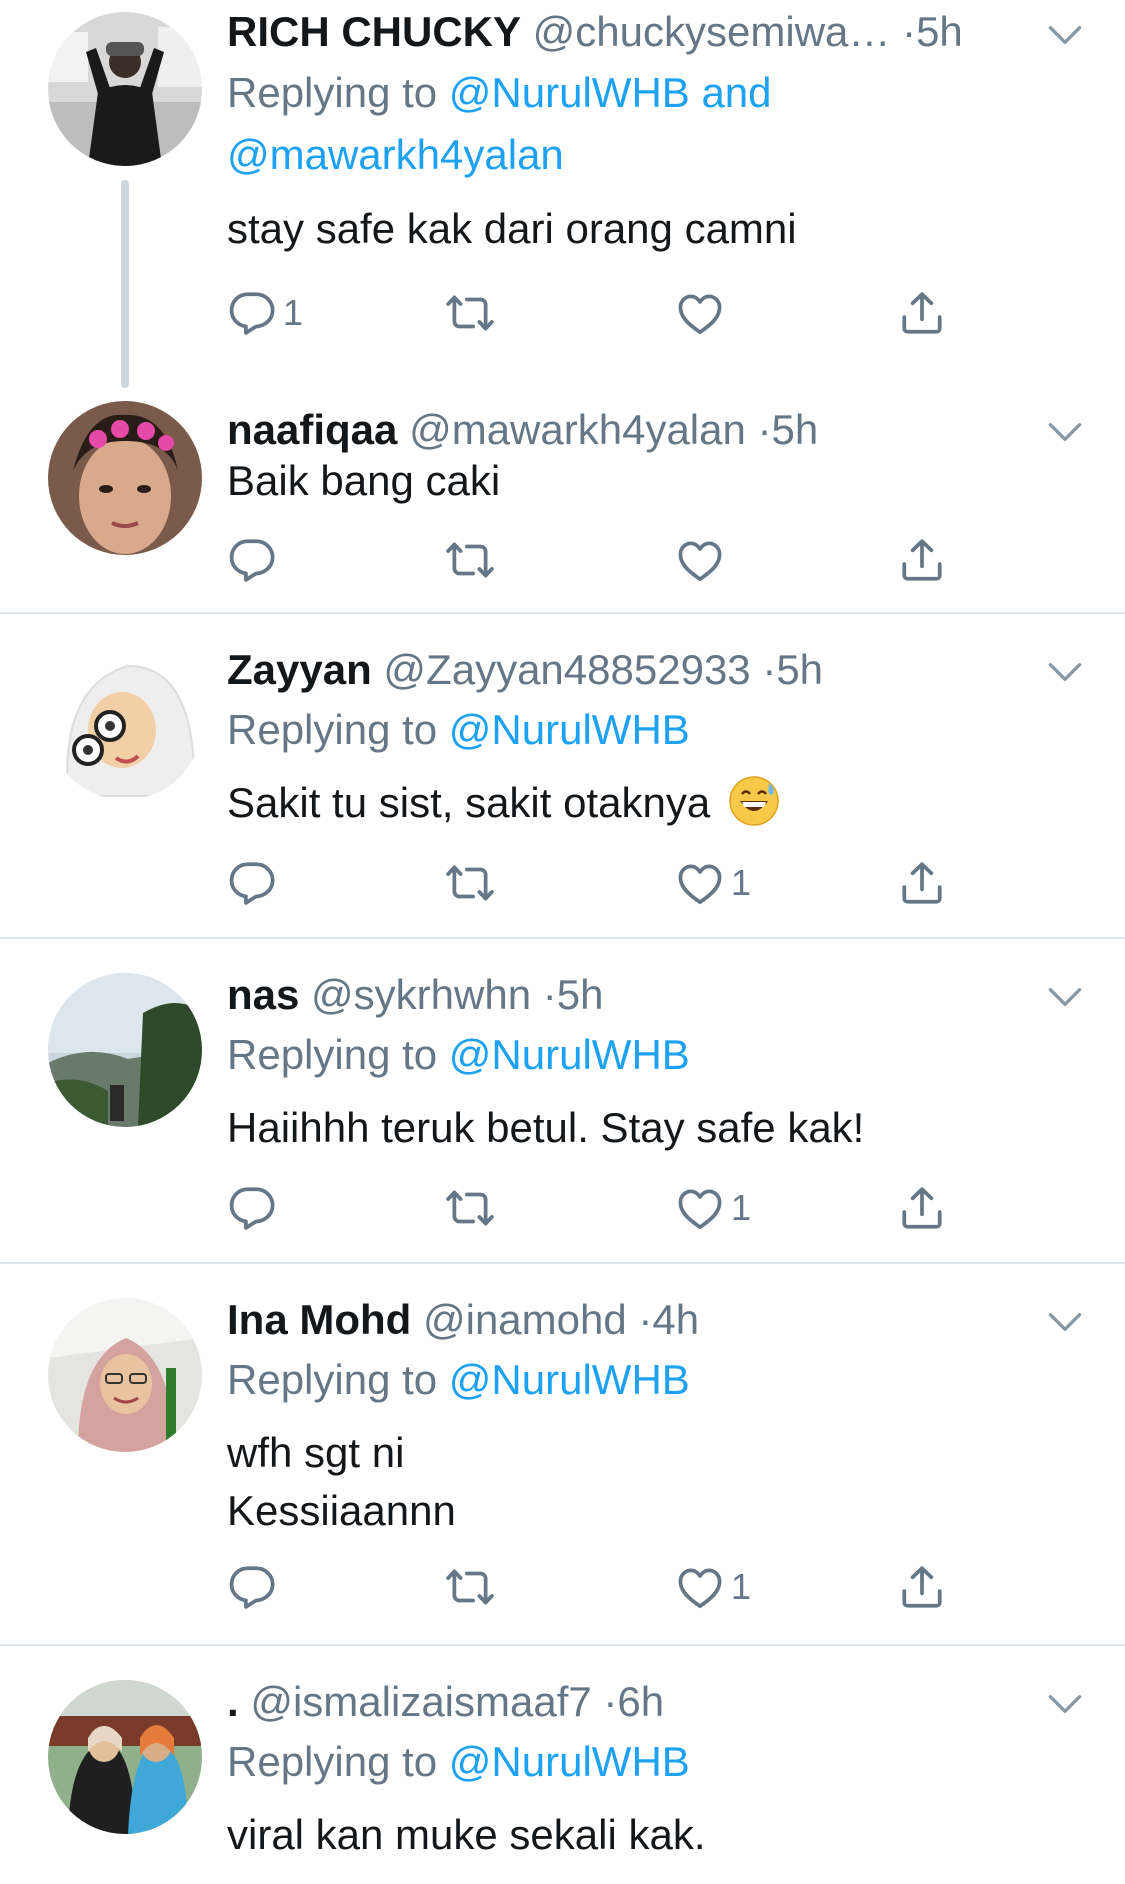  I want to click on tweet-header: naafiqaa @mawarkh4yalan ·5h, so click(621, 430).